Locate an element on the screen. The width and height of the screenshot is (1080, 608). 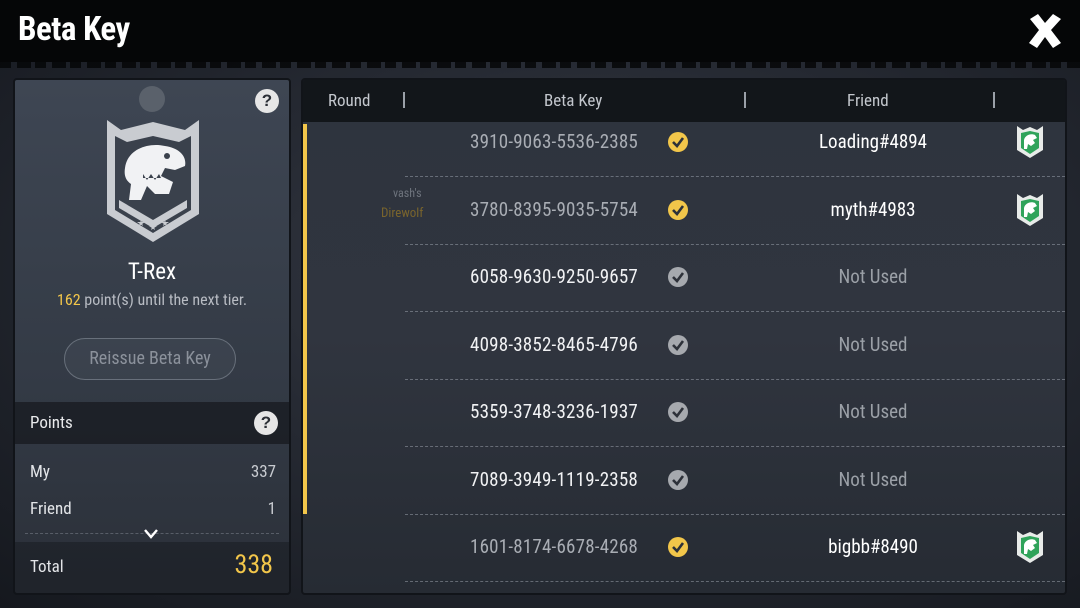
column-round: Round is located at coordinates (349, 101).